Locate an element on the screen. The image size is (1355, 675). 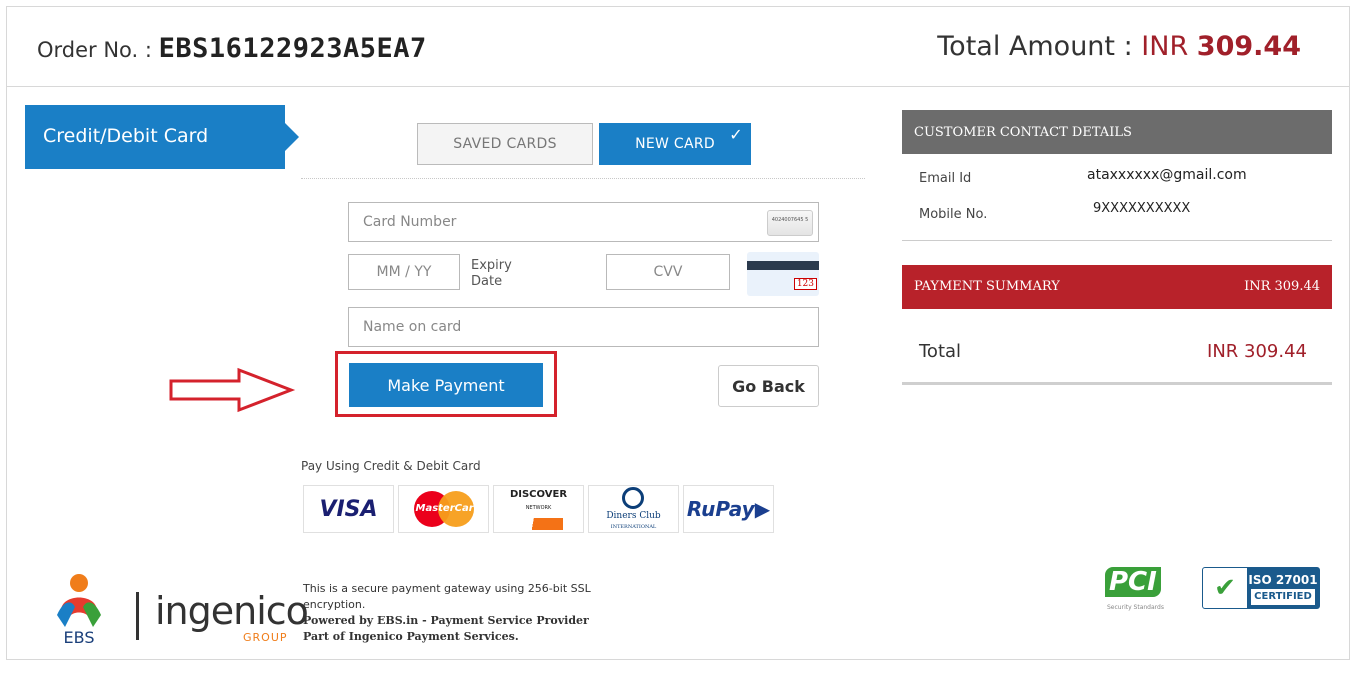
diners-text: Diners Club is located at coordinates (633, 515).